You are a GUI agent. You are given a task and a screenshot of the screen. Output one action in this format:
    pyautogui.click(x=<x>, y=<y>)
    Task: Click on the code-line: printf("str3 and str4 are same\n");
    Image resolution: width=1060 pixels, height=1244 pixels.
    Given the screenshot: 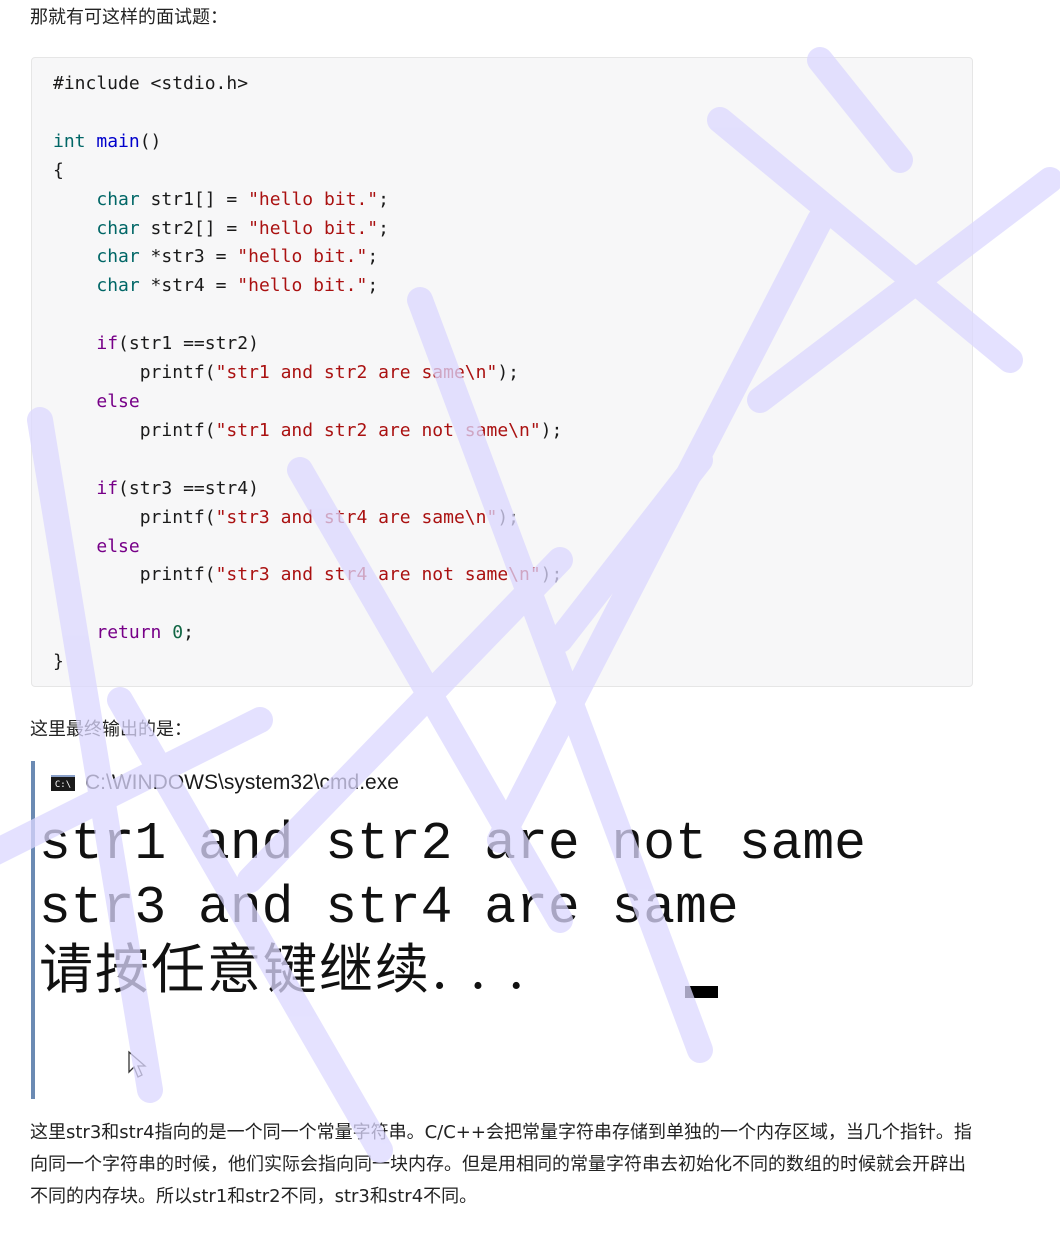 What is the action you would take?
    pyautogui.click(x=286, y=517)
    